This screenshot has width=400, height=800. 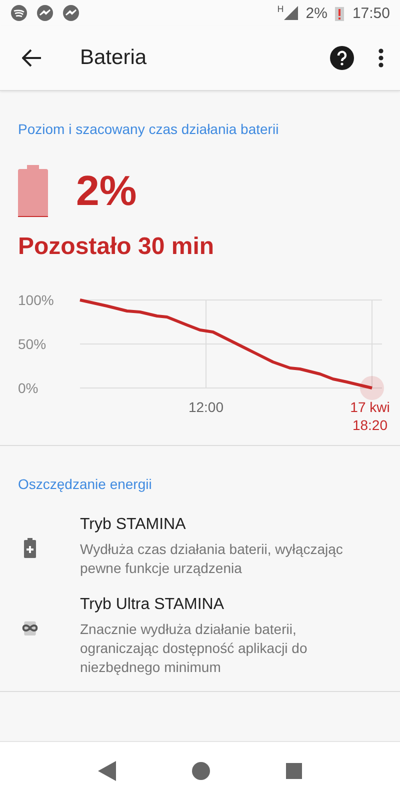 What do you see at coordinates (85, 484) in the screenshot?
I see `section-header: Oszczędzanie energii` at bounding box center [85, 484].